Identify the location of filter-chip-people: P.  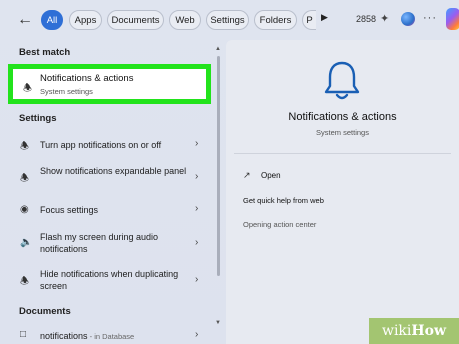
(309, 20).